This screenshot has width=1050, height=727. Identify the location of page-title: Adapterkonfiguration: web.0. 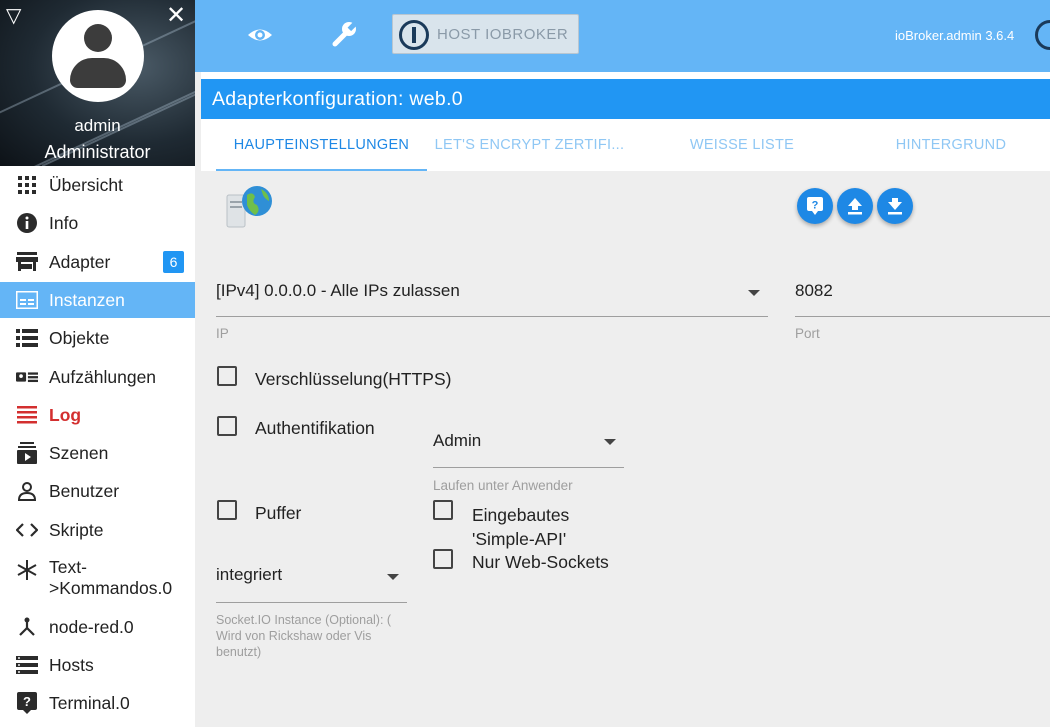
(337, 99).